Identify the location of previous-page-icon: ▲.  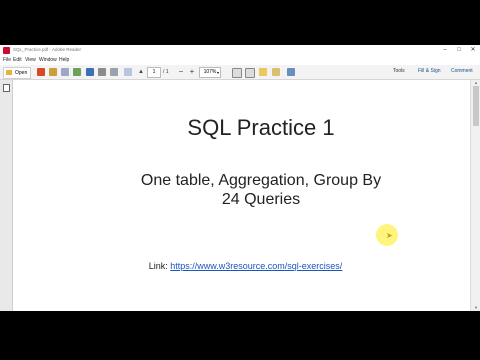
(141, 72).